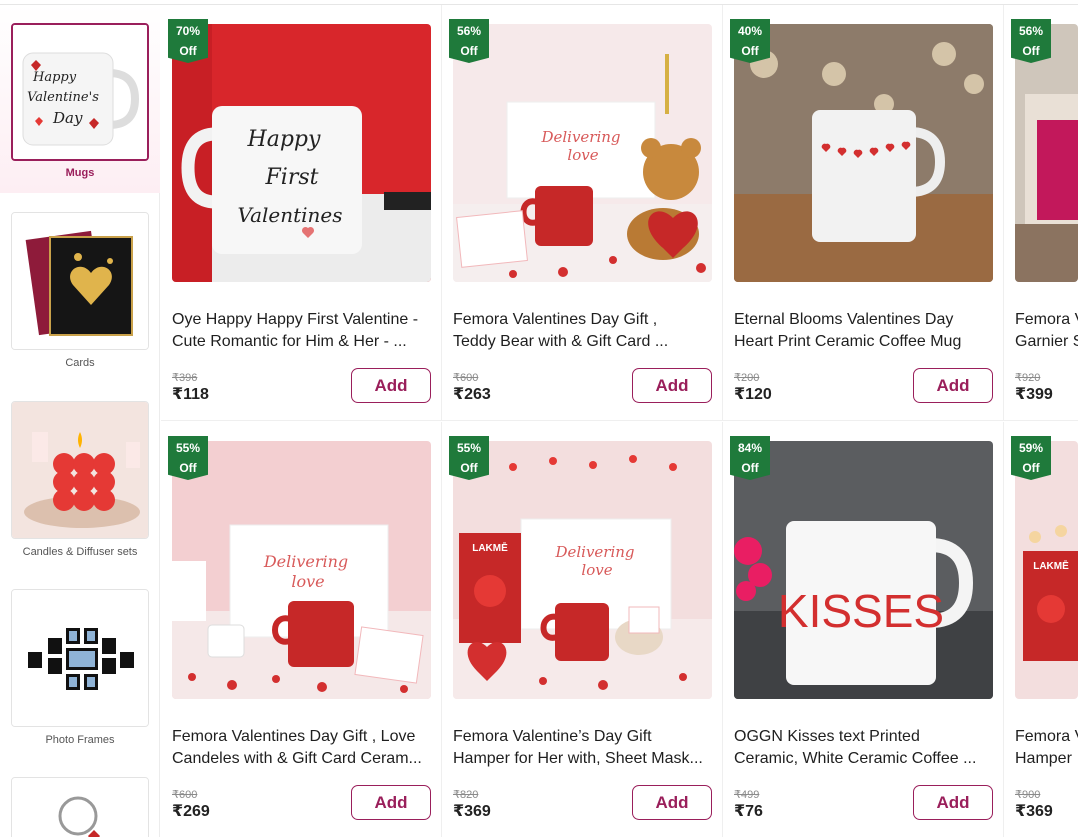 This screenshot has height=837, width=1078. I want to click on product-card: 56%Off Femora VGarnier S ₹920 ₹399, so click(1041, 213).